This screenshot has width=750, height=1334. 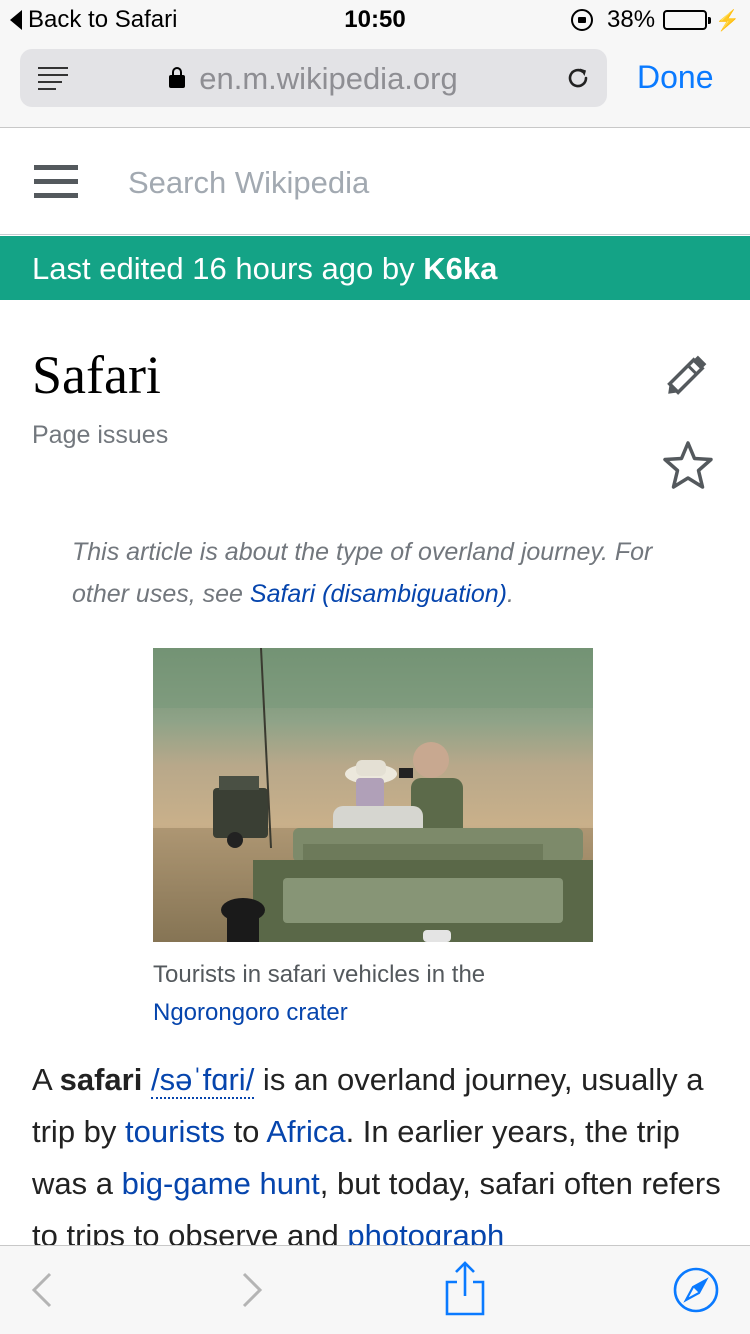 What do you see at coordinates (44, 1290) in the screenshot?
I see `chevron-left-icon` at bounding box center [44, 1290].